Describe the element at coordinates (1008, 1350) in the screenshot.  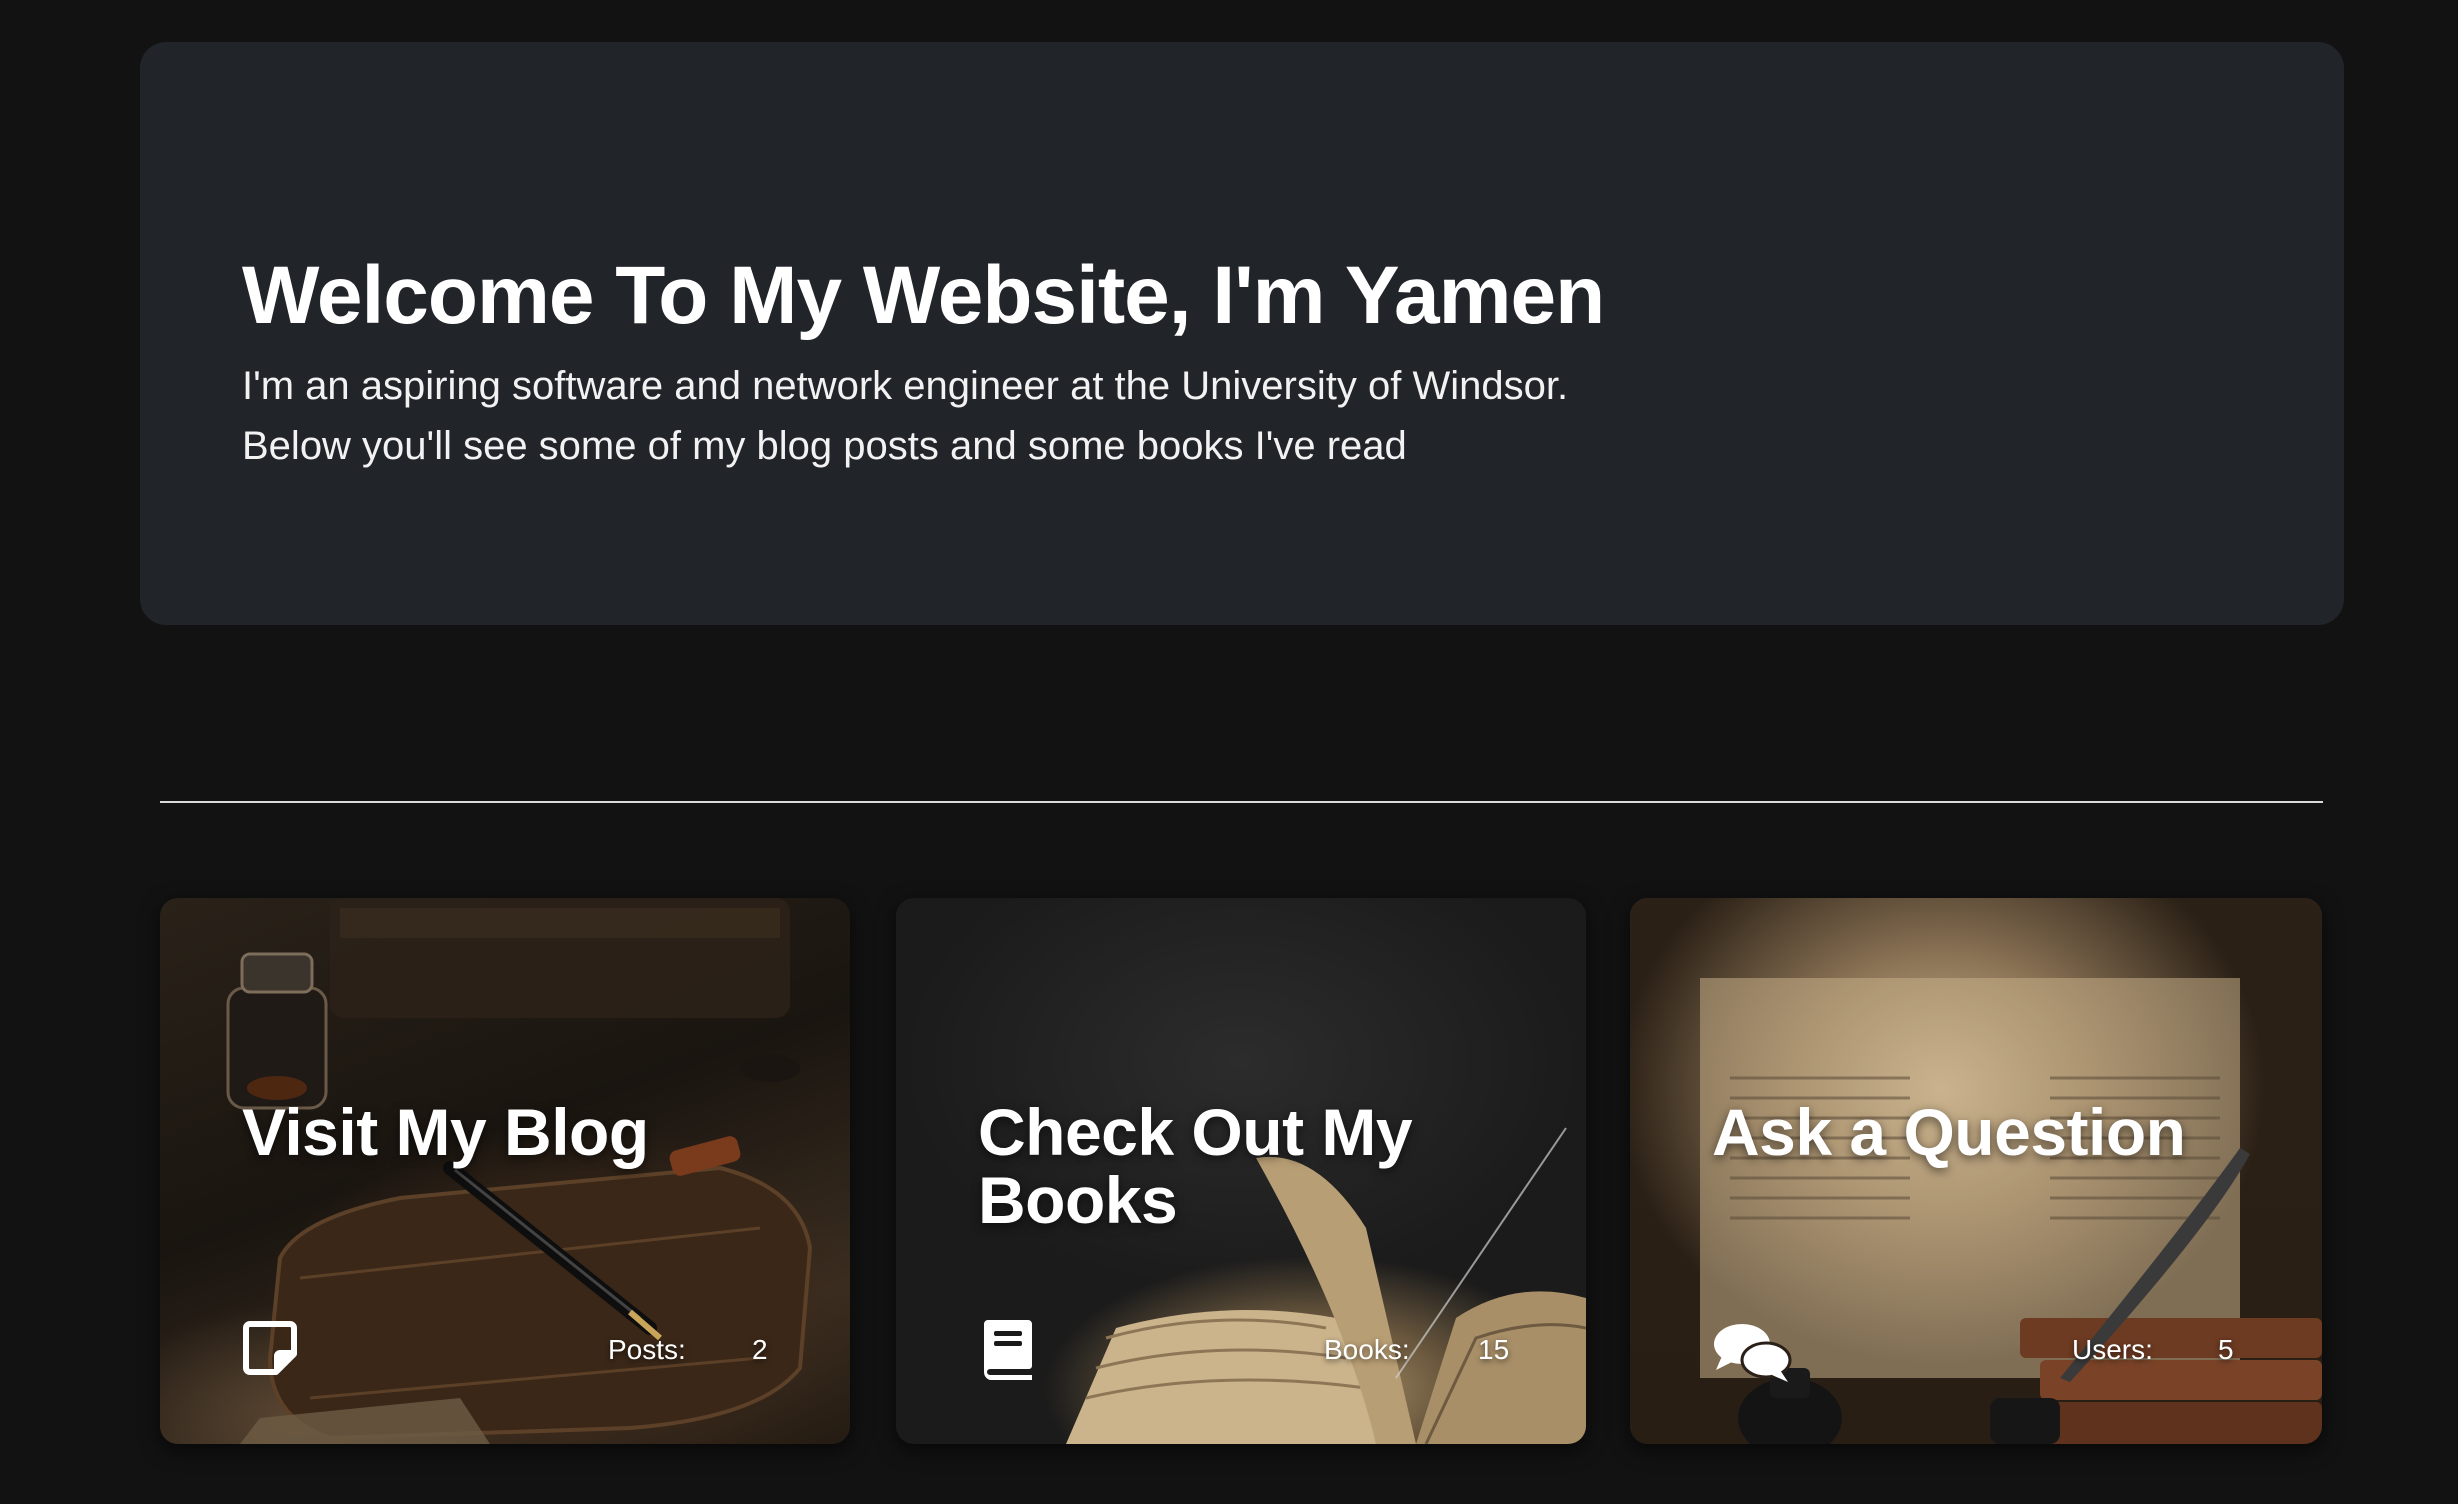
I see `book-icon` at that location.